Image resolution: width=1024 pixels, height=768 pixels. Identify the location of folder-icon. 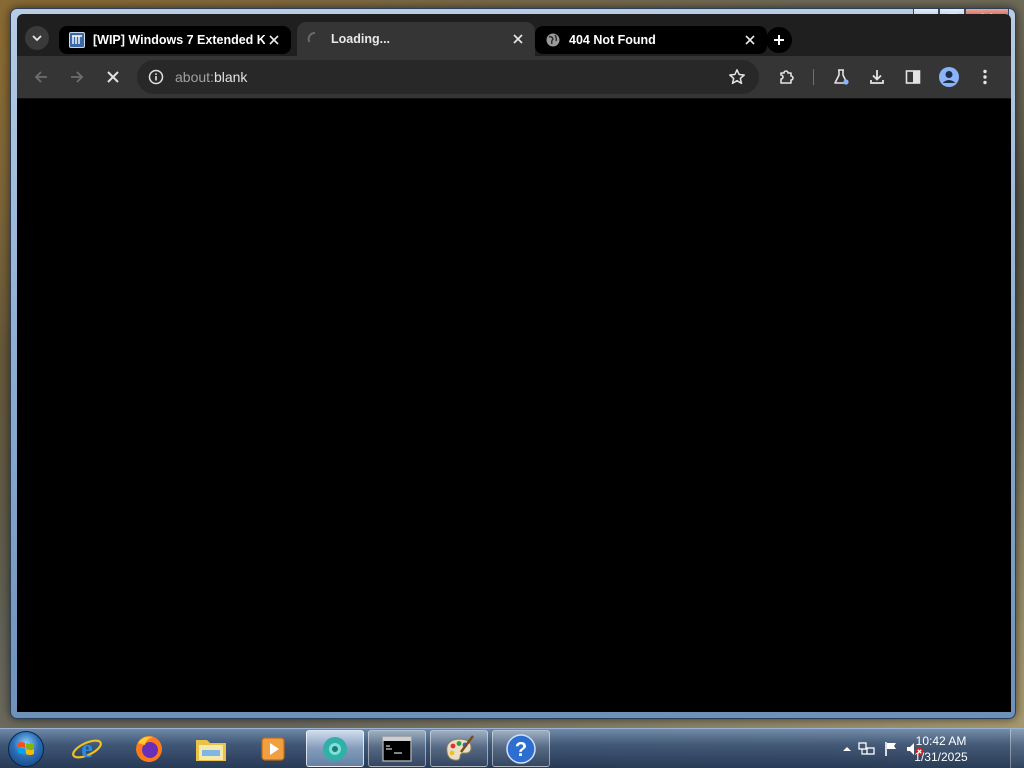
(211, 750).